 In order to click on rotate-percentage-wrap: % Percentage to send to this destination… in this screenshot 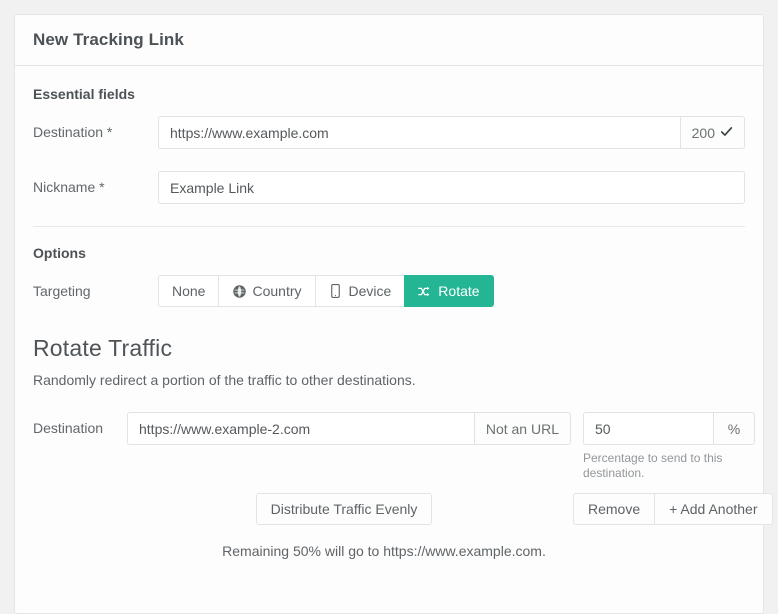, I will do `click(669, 446)`.